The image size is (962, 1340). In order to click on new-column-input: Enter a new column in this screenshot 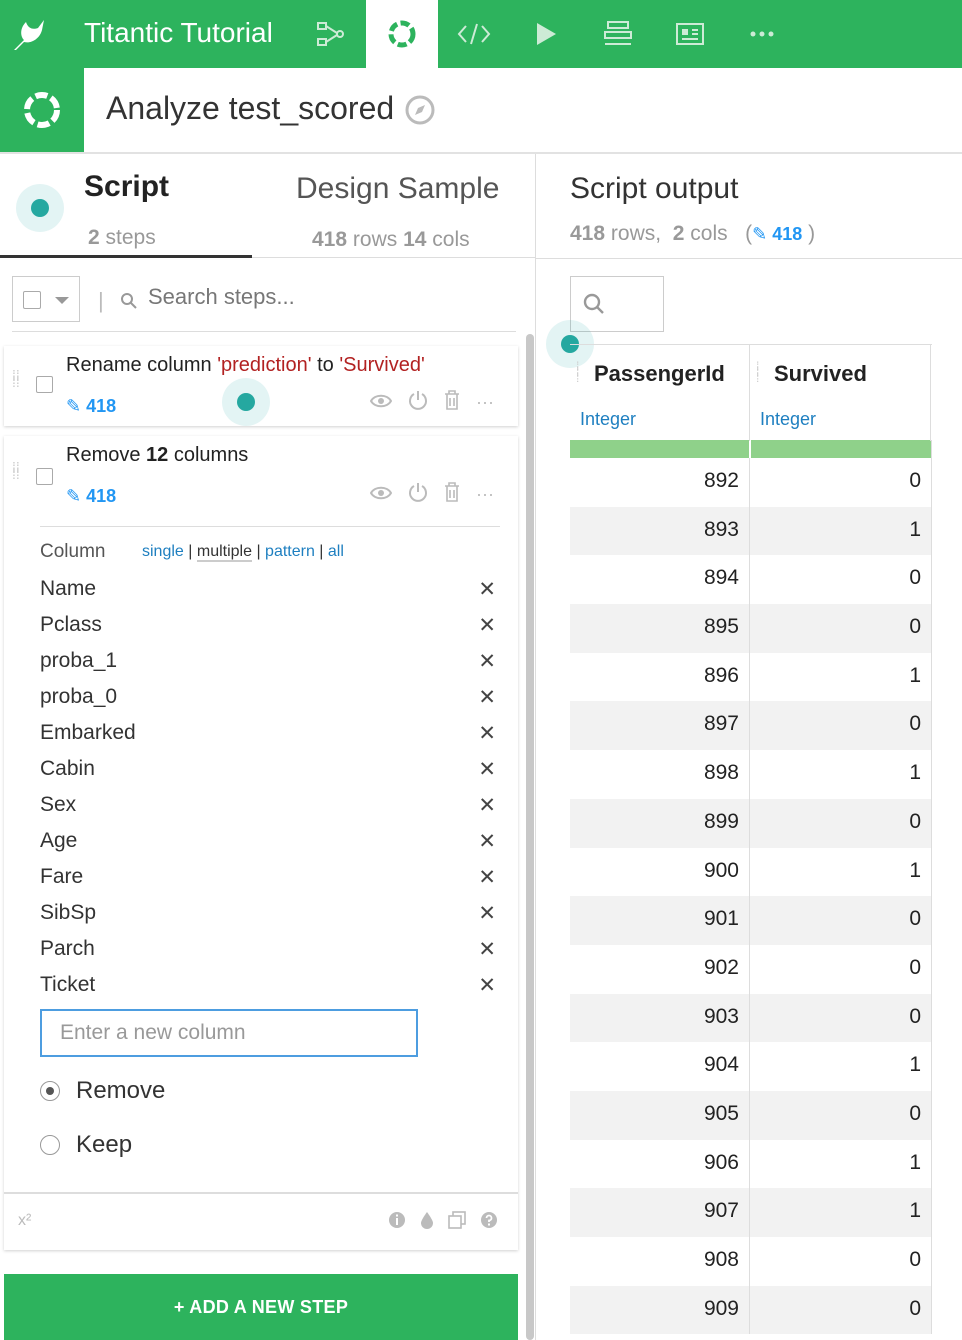, I will do `click(229, 1033)`.